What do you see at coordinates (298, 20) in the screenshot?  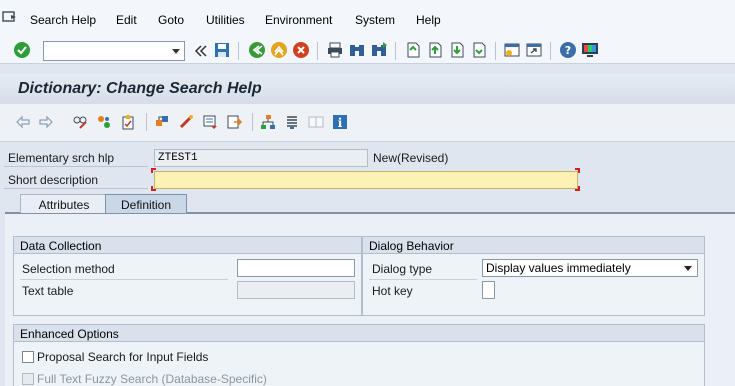 I see `menu-environment: Environment` at bounding box center [298, 20].